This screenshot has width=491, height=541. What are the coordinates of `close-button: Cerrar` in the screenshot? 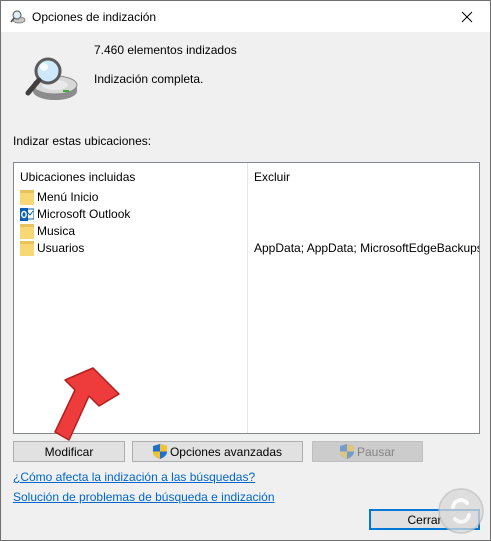 It's located at (424, 519).